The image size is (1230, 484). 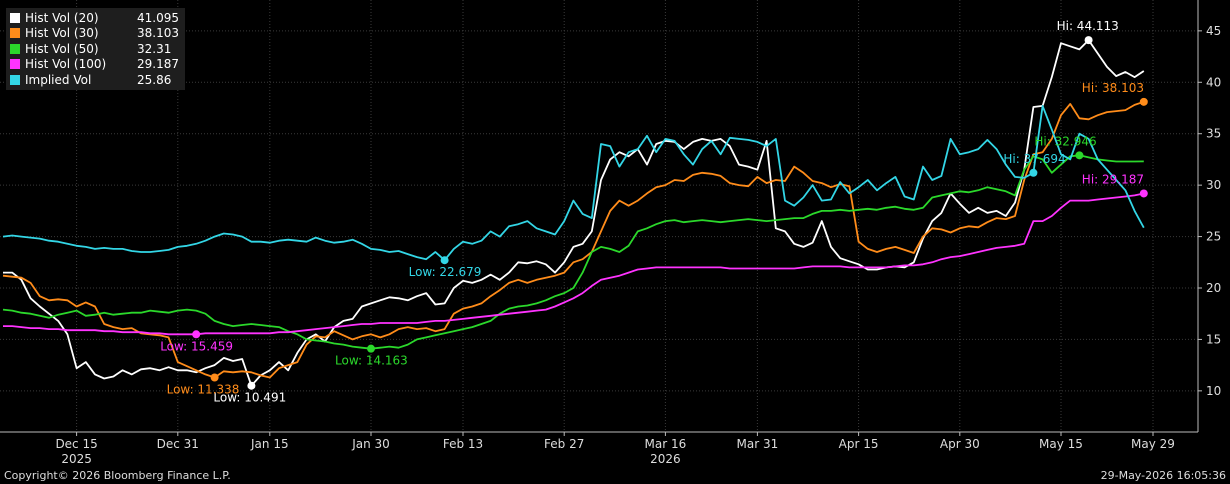 What do you see at coordinates (158, 64) in the screenshot?
I see `legend-series-value: 29.187` at bounding box center [158, 64].